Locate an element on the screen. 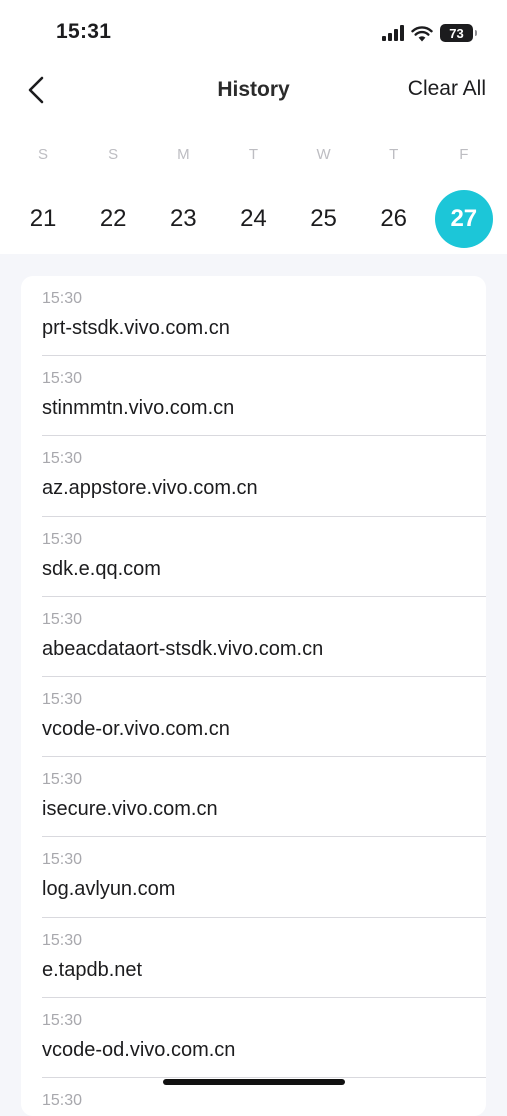 The image size is (507, 1116). wifi-icon is located at coordinates (422, 33).